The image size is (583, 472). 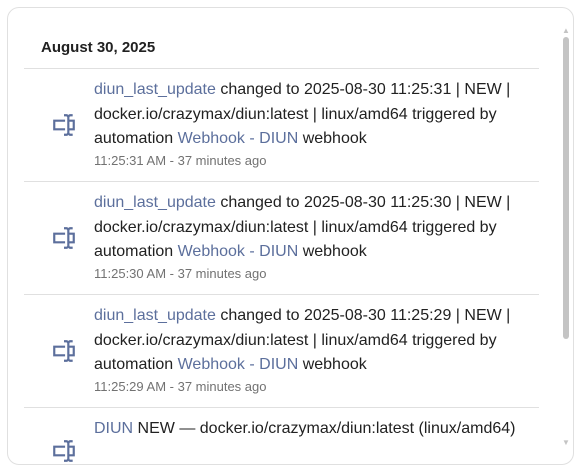 What do you see at coordinates (566, 443) in the screenshot?
I see `scroll-down-arrow-icon: ▼` at bounding box center [566, 443].